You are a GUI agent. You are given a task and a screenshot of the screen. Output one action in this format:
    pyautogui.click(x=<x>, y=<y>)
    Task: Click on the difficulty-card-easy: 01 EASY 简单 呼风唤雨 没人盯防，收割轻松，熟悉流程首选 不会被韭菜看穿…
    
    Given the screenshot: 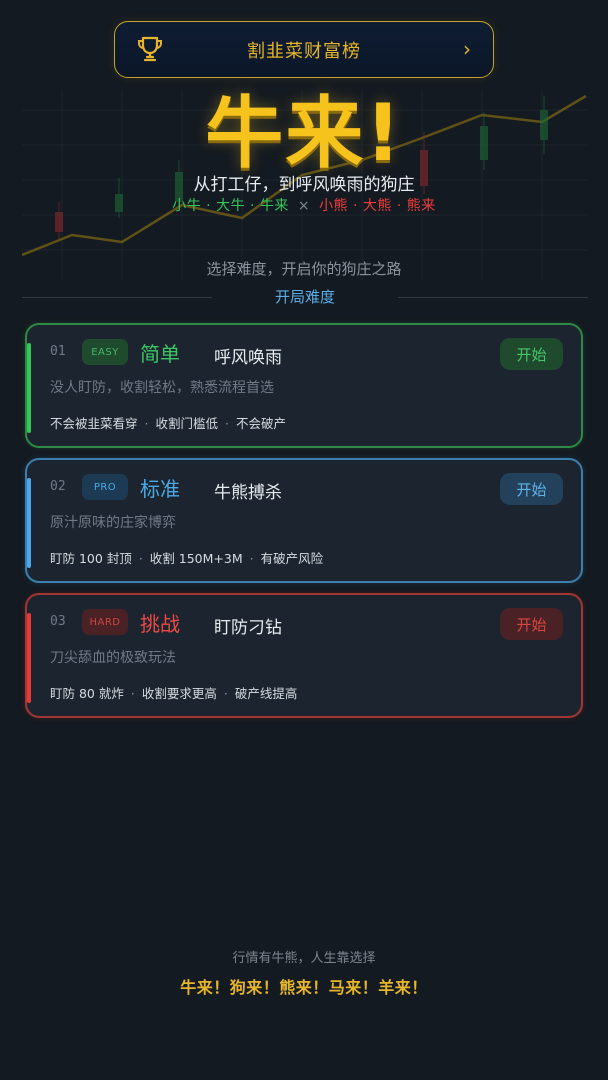 What is the action you would take?
    pyautogui.click(x=304, y=385)
    